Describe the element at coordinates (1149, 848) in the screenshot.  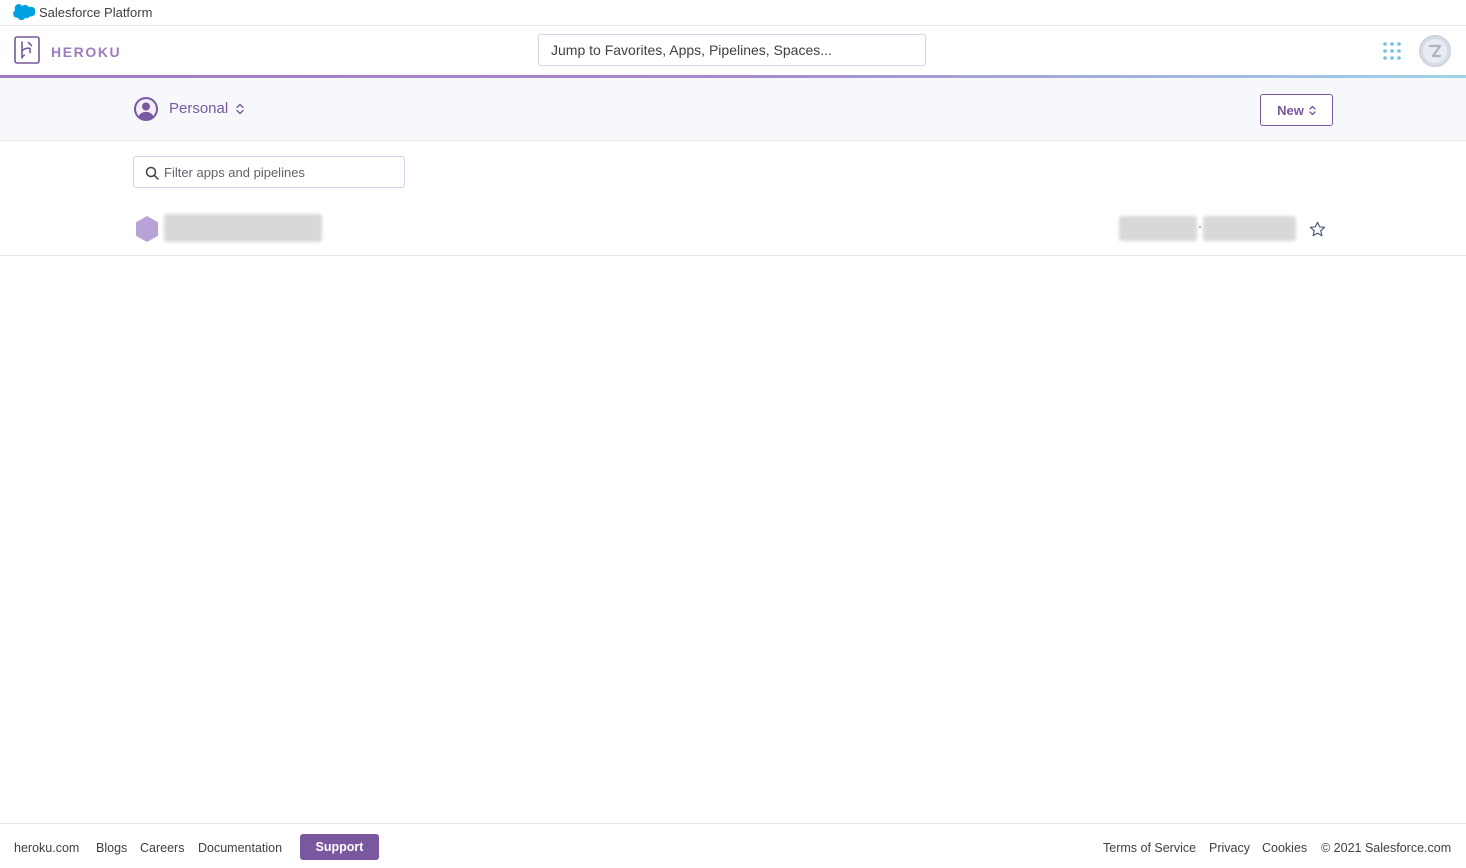
I see `footer-link-terms: Terms of Service` at that location.